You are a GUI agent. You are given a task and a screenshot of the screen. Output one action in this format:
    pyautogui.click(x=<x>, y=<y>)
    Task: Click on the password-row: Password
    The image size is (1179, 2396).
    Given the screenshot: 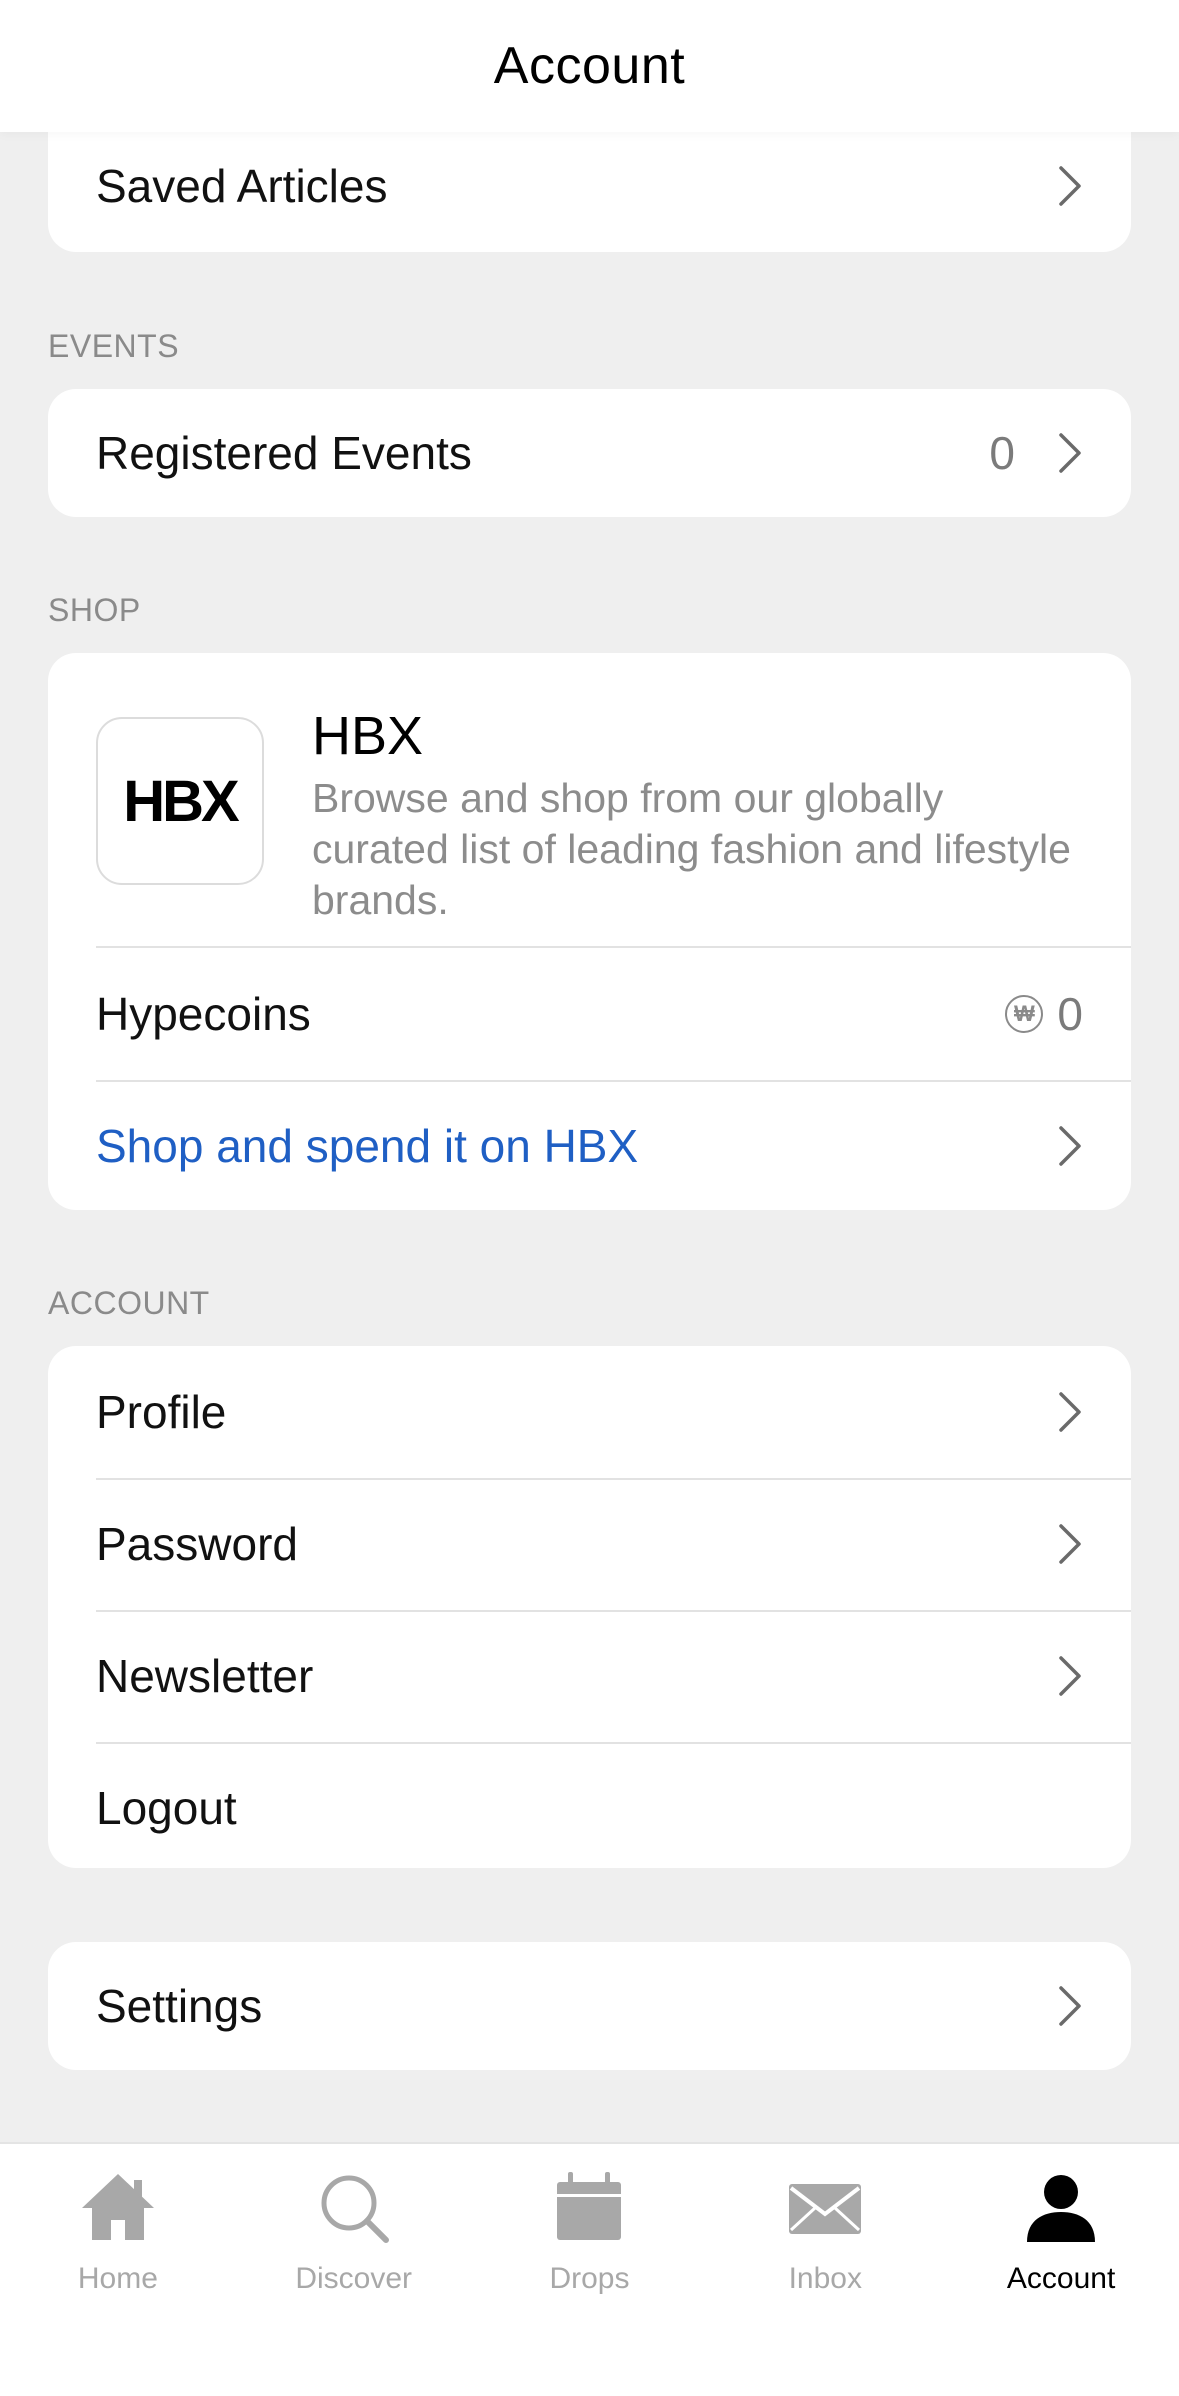 What is the action you would take?
    pyautogui.click(x=589, y=1544)
    